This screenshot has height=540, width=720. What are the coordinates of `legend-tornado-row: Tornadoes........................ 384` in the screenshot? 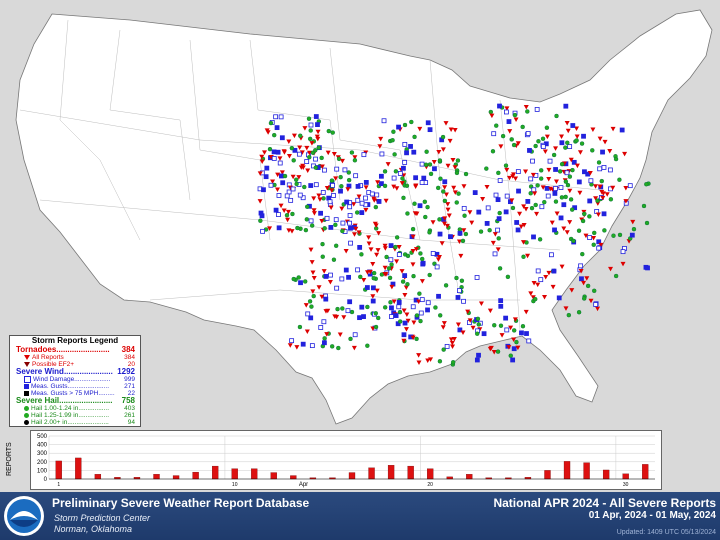 It's located at (75, 349).